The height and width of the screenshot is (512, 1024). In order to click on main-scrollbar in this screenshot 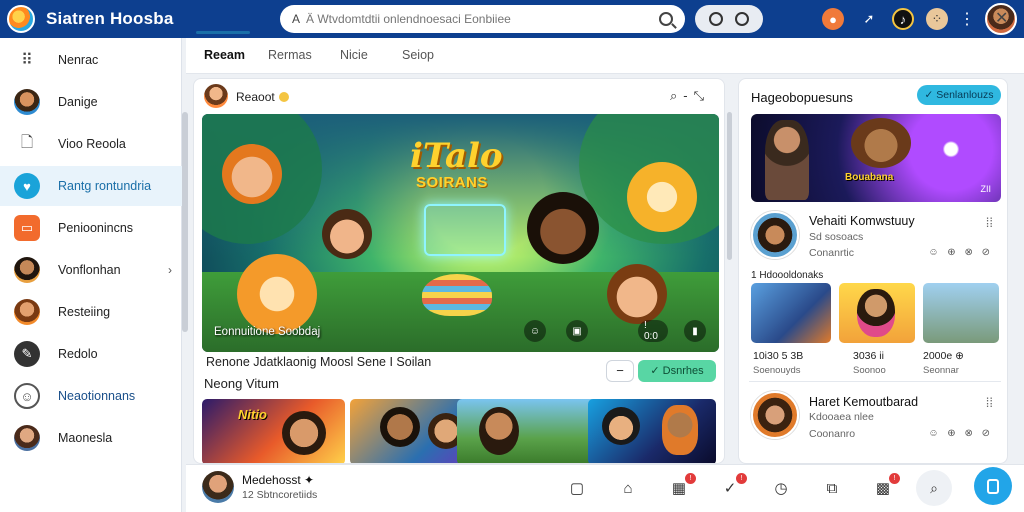, I will do `click(729, 186)`.